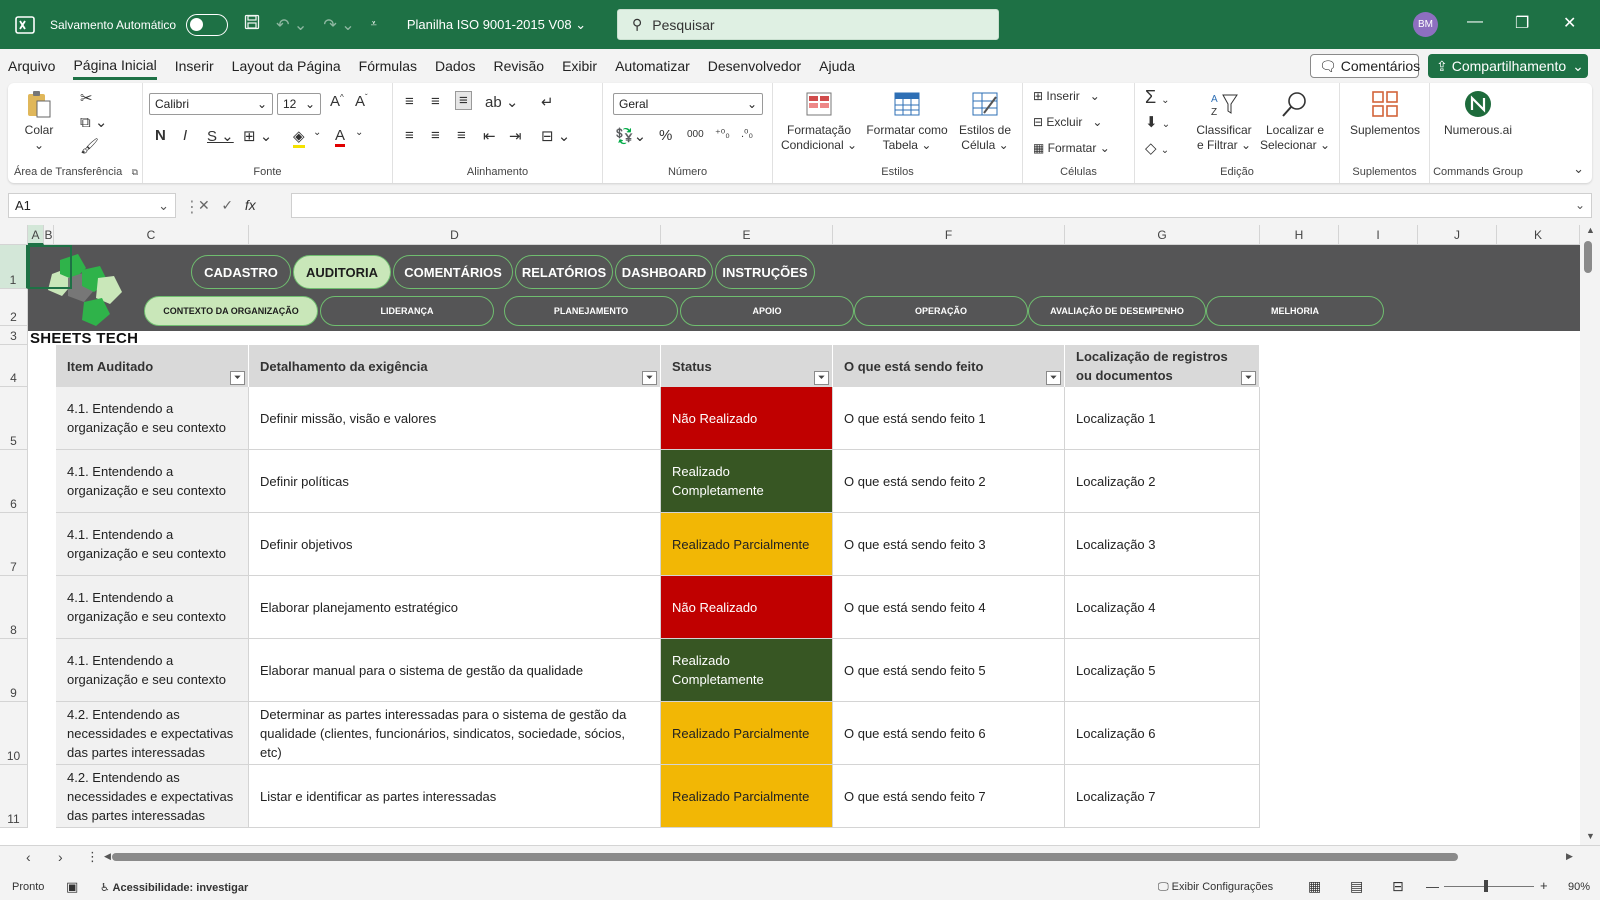 Image resolution: width=1600 pixels, height=900 pixels. What do you see at coordinates (39, 121) in the screenshot?
I see `paste-button: Colar ⌄` at bounding box center [39, 121].